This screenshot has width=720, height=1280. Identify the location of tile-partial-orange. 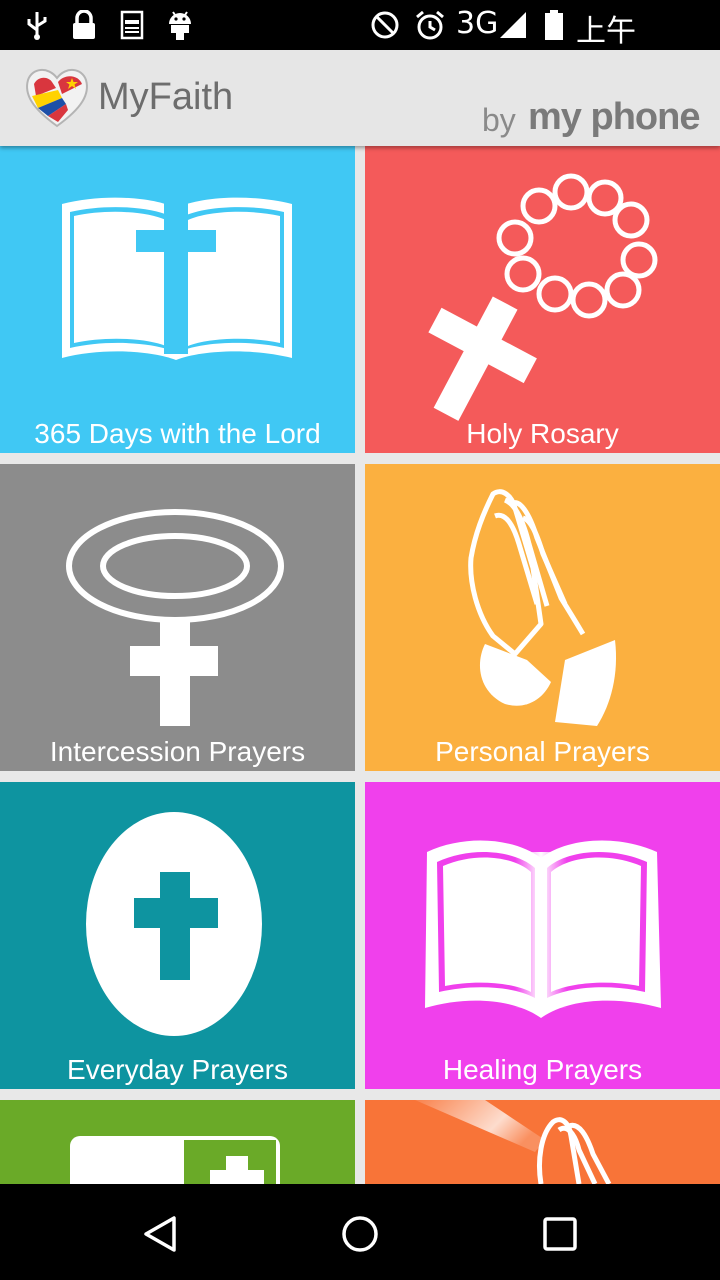
(542, 1142).